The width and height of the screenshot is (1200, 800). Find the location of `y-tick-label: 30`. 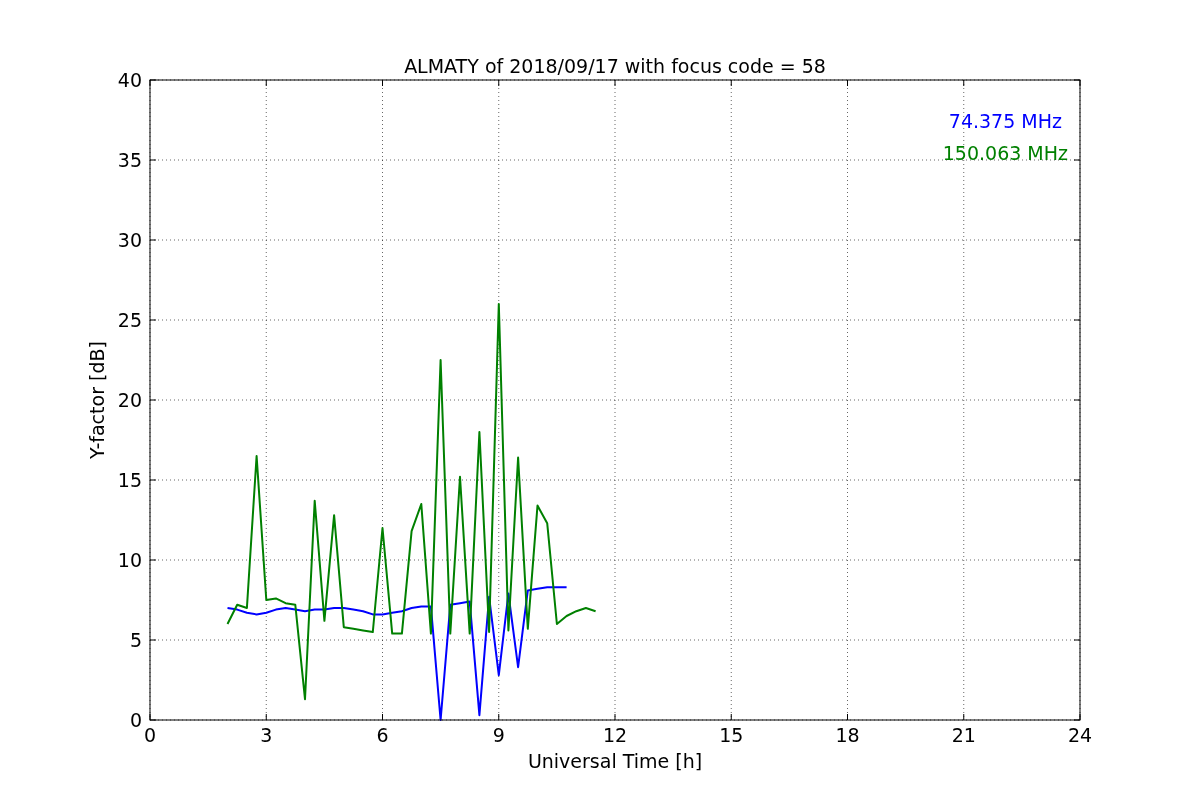

y-tick-label: 30 is located at coordinates (129, 240).